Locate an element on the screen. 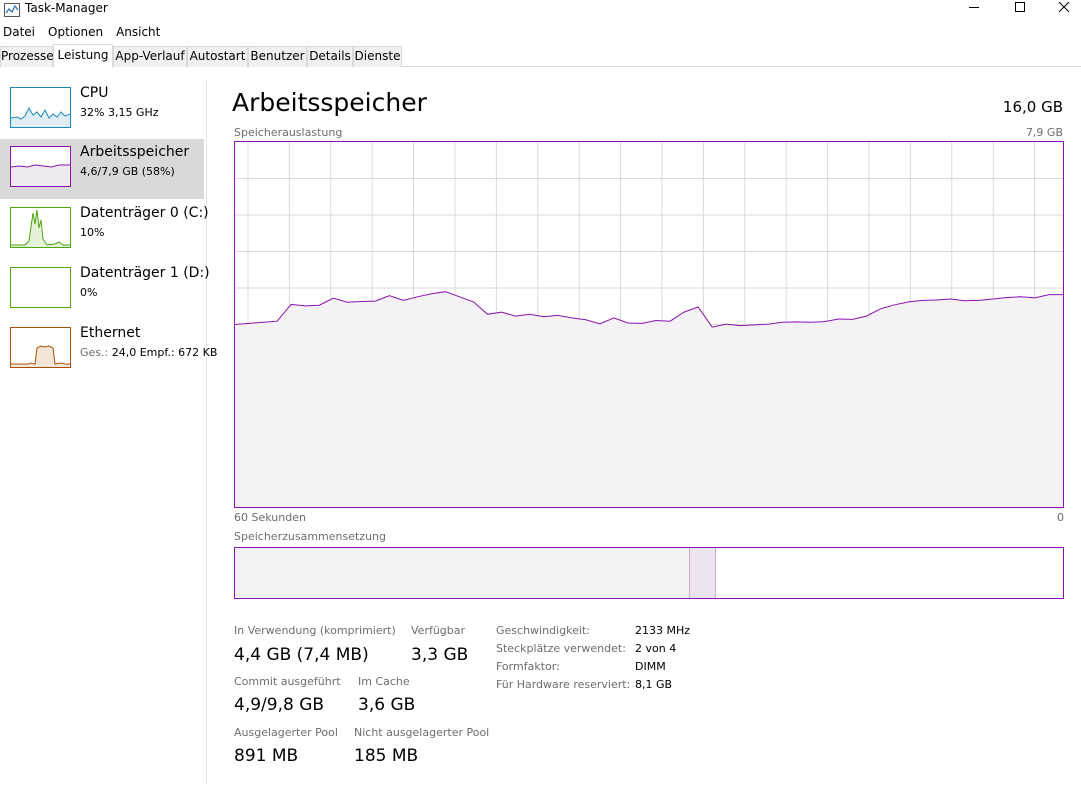 Image resolution: width=1081 pixels, height=799 pixels. slots-label: Steckplätze verwendet: is located at coordinates (561, 648).